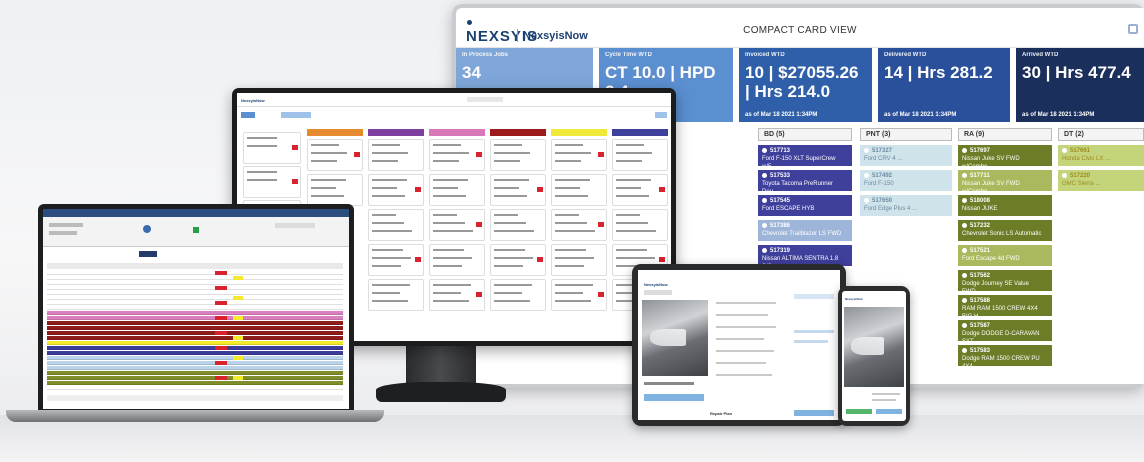 Image resolution: width=1144 pixels, height=462 pixels. I want to click on tablet-action-button, so click(674, 397).